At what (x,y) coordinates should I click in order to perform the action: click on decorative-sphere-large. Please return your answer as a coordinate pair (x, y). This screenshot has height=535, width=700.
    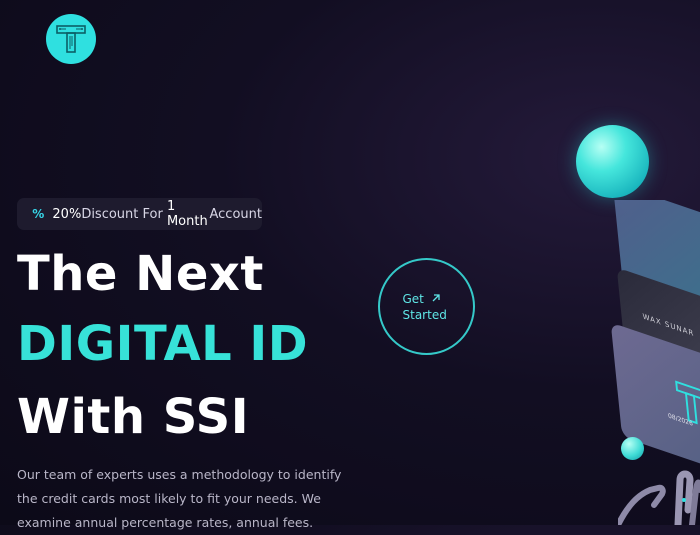
    Looking at the image, I should click on (612, 161).